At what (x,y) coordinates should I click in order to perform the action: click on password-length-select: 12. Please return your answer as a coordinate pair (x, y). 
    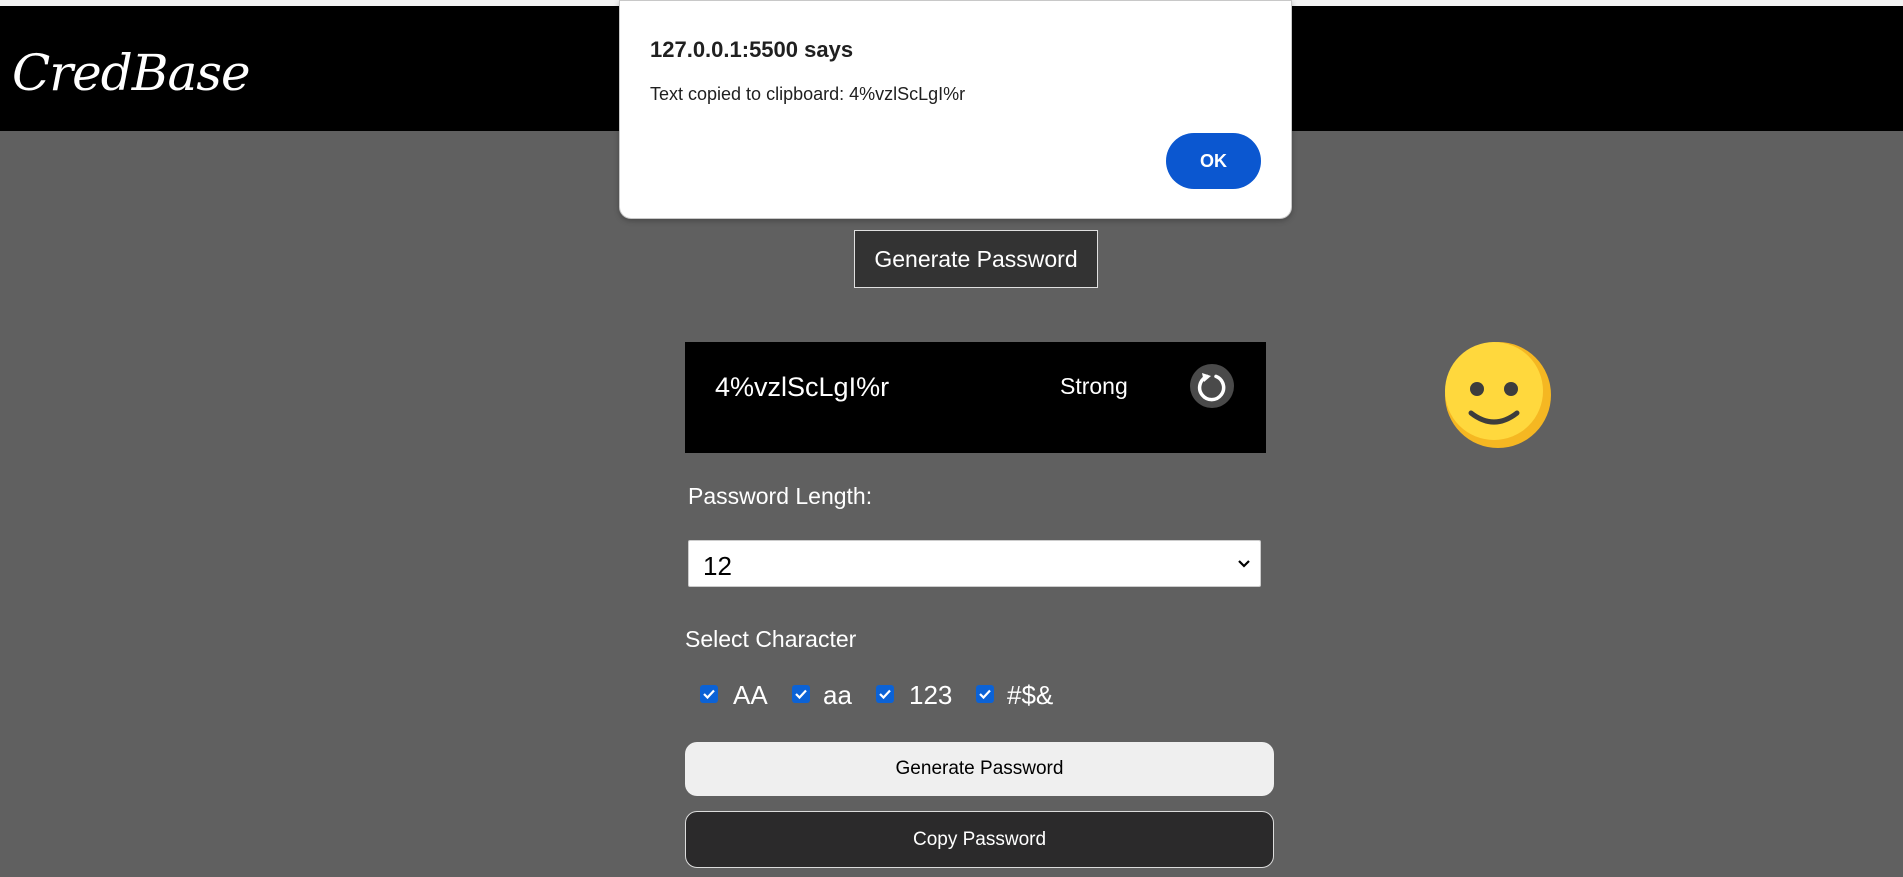
    Looking at the image, I should click on (974, 563).